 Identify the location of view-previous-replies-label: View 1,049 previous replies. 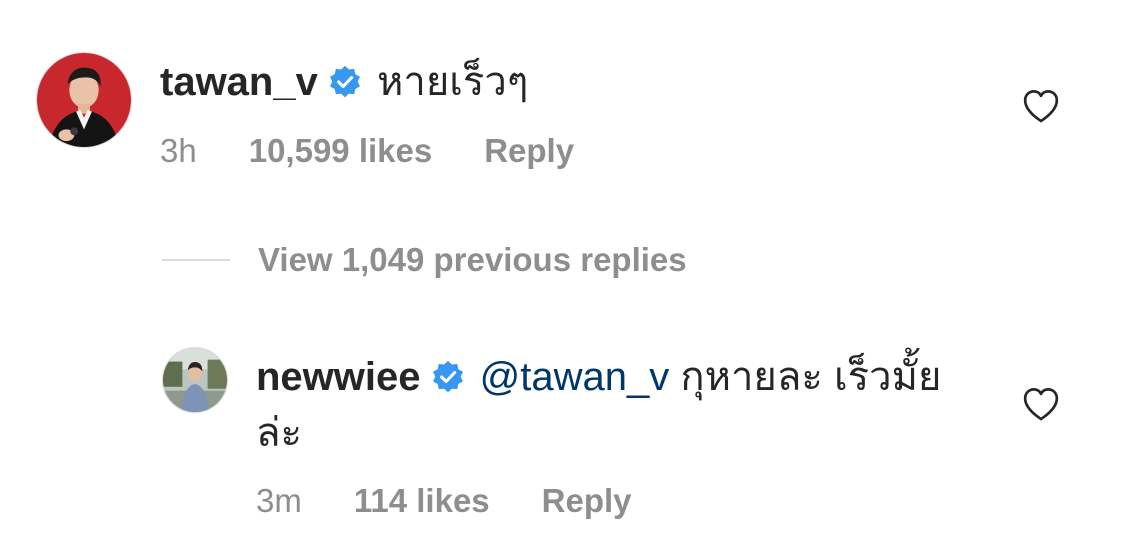
(472, 259).